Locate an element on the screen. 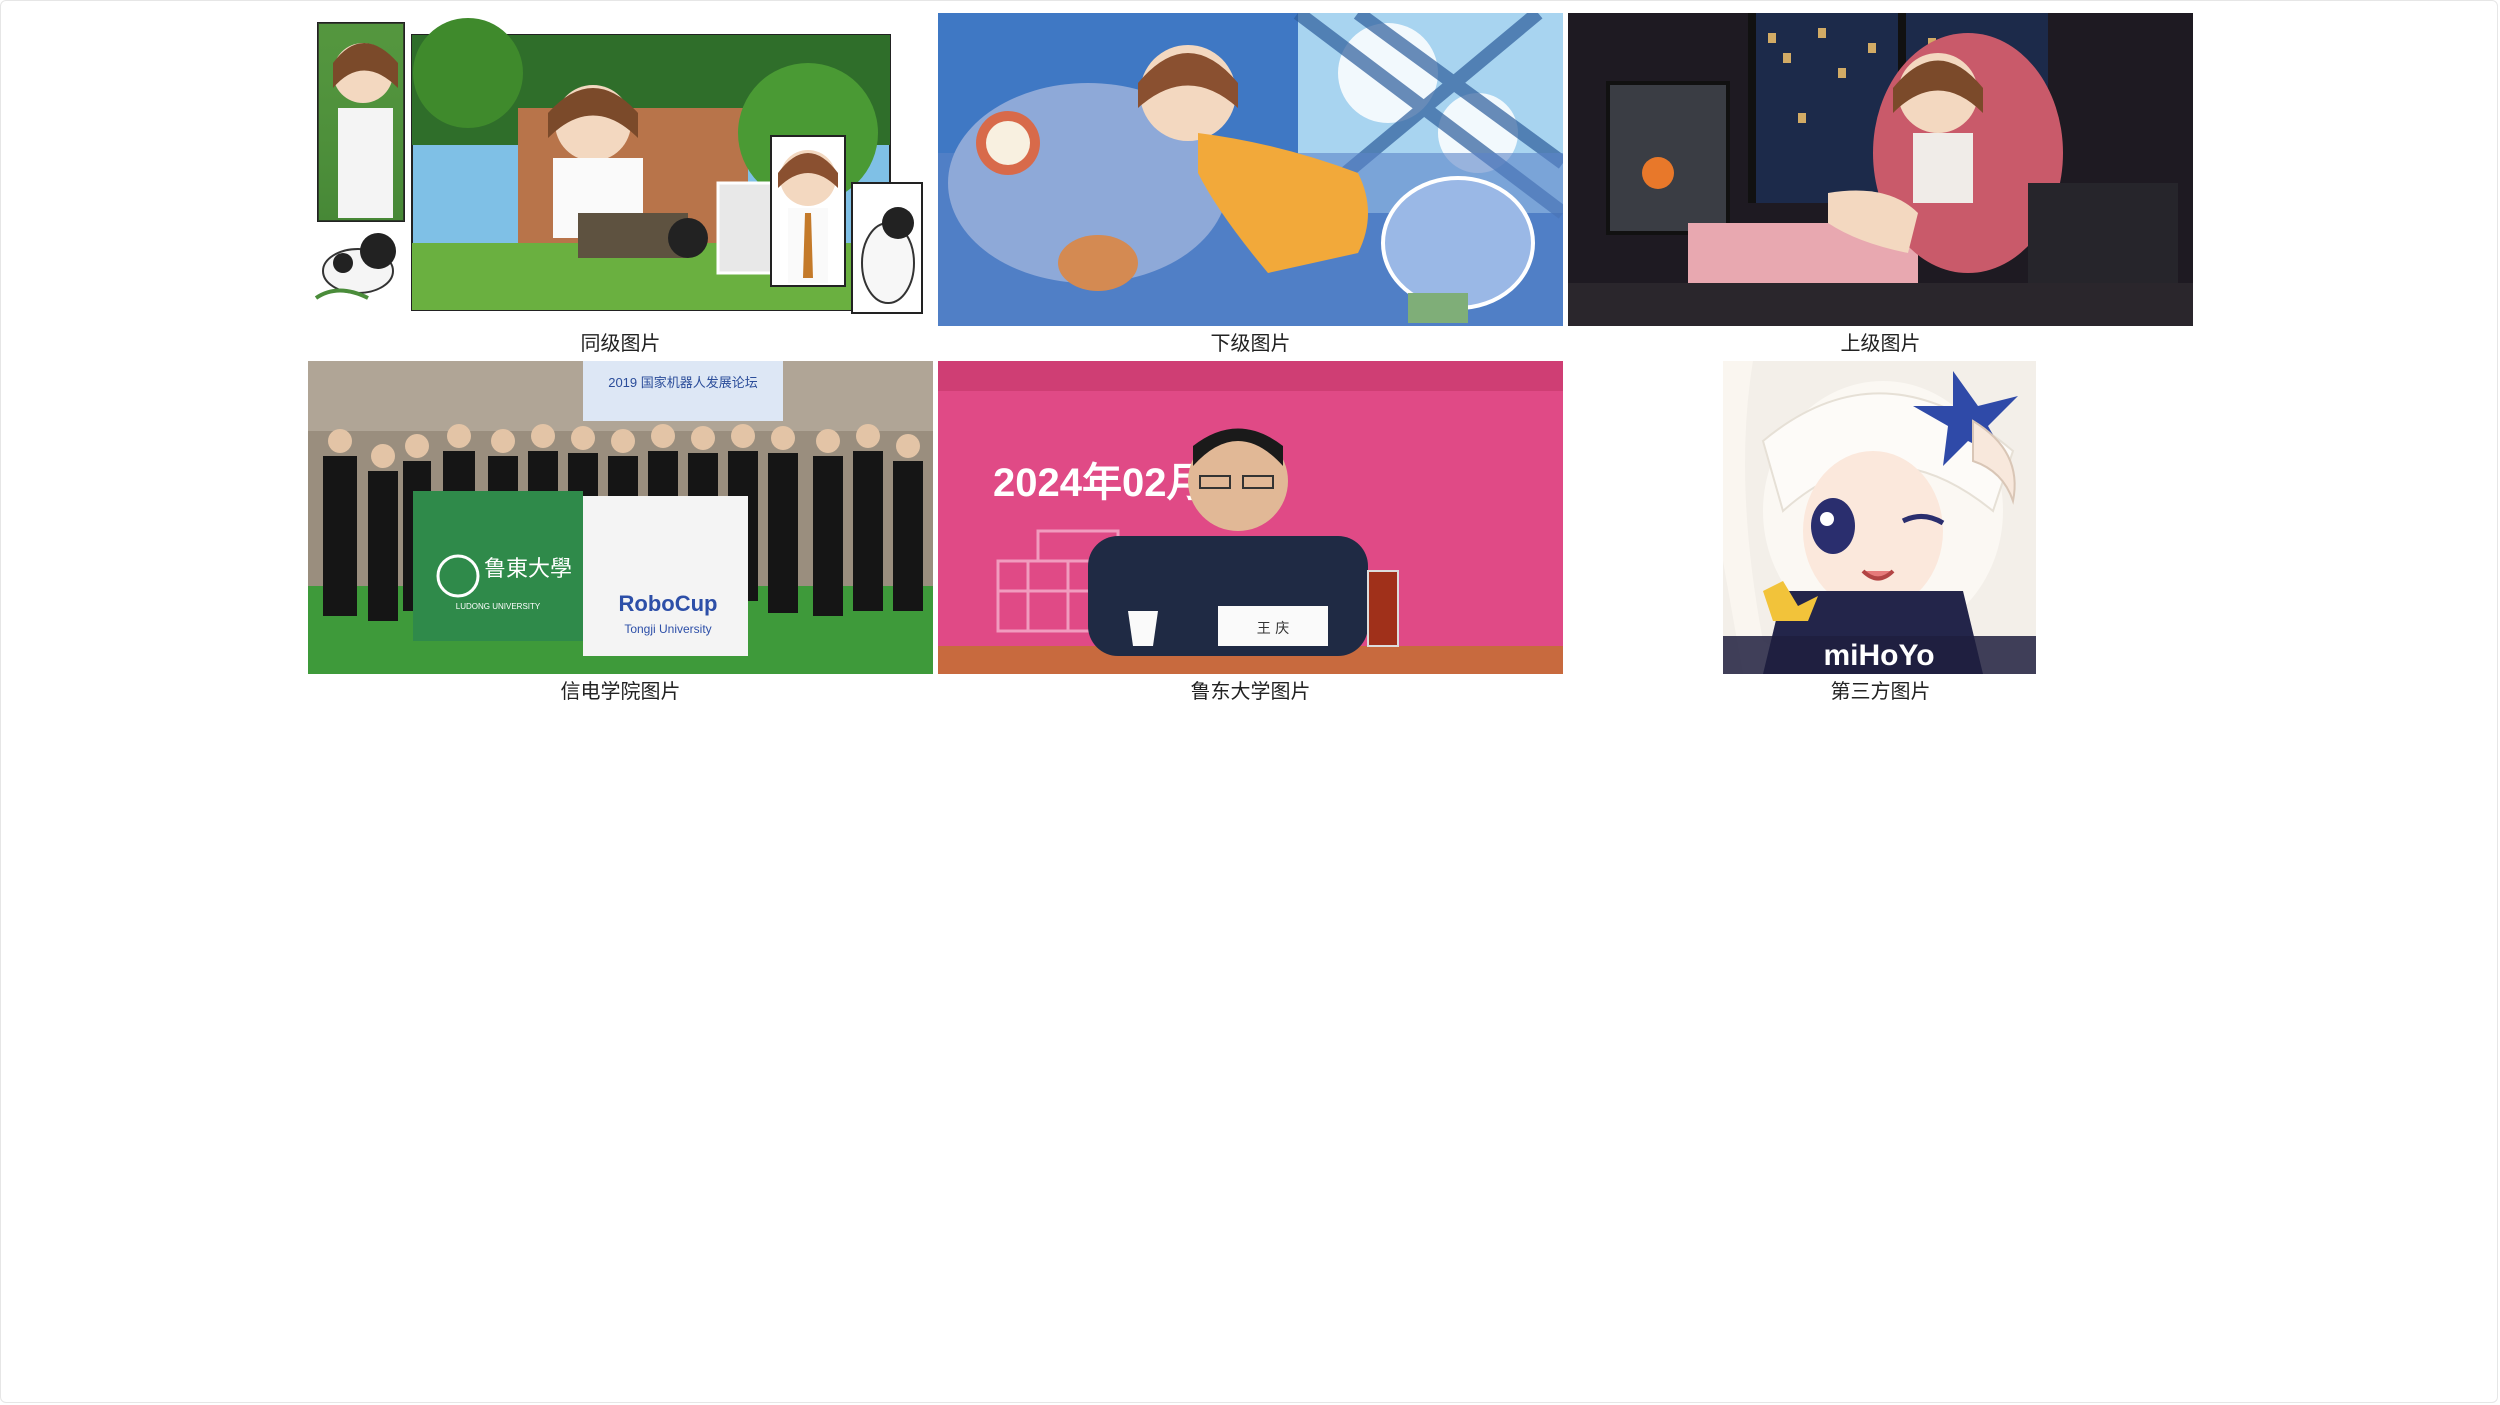  nameplate: 王 庆 is located at coordinates (1273, 629).